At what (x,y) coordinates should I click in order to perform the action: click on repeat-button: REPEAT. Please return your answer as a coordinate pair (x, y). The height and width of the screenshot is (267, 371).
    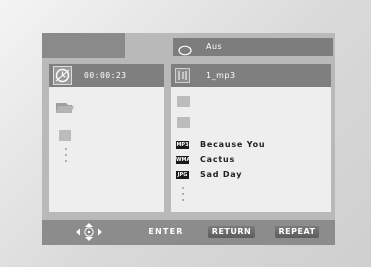
    Looking at the image, I should click on (297, 232).